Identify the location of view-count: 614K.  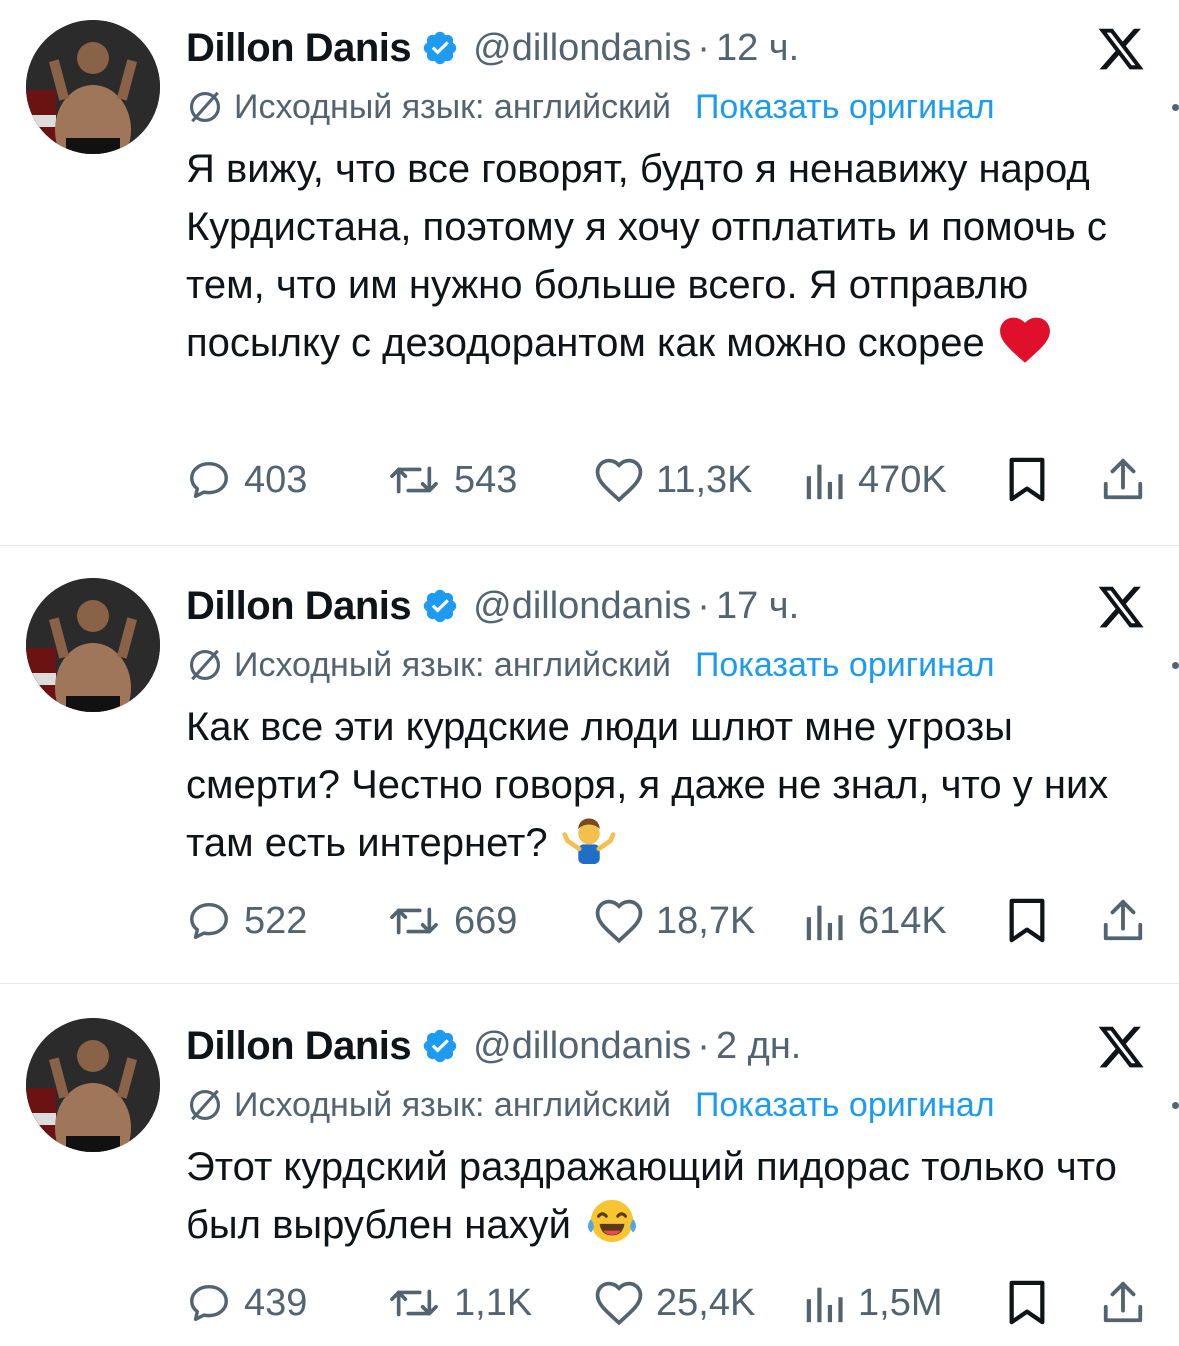
(902, 920).